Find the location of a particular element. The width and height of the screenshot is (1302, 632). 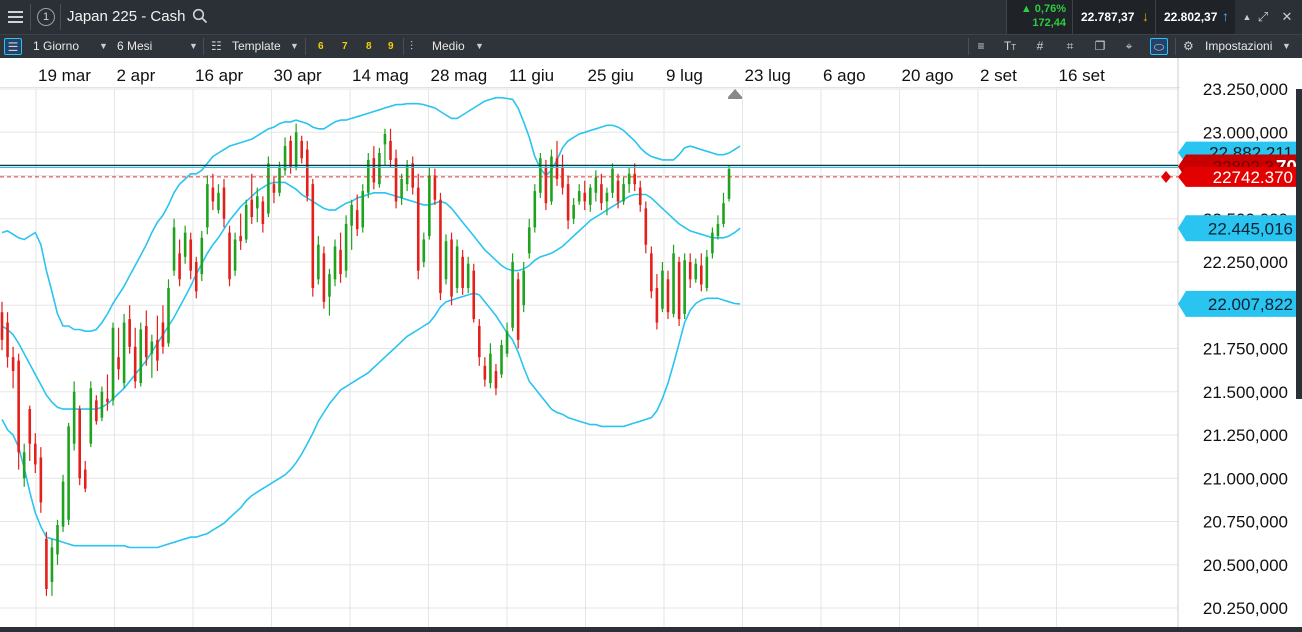

scrollbar is located at coordinates (1299, 244).